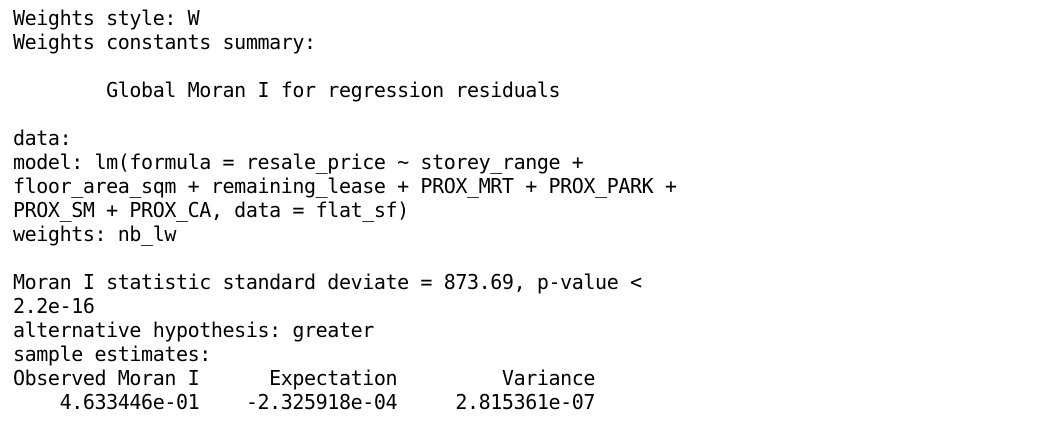 The image size is (1054, 434). What do you see at coordinates (304, 402) in the screenshot?
I see `estimates-values-line: 4.633446e-01 -2.325918e-04 2.815361e-07` at bounding box center [304, 402].